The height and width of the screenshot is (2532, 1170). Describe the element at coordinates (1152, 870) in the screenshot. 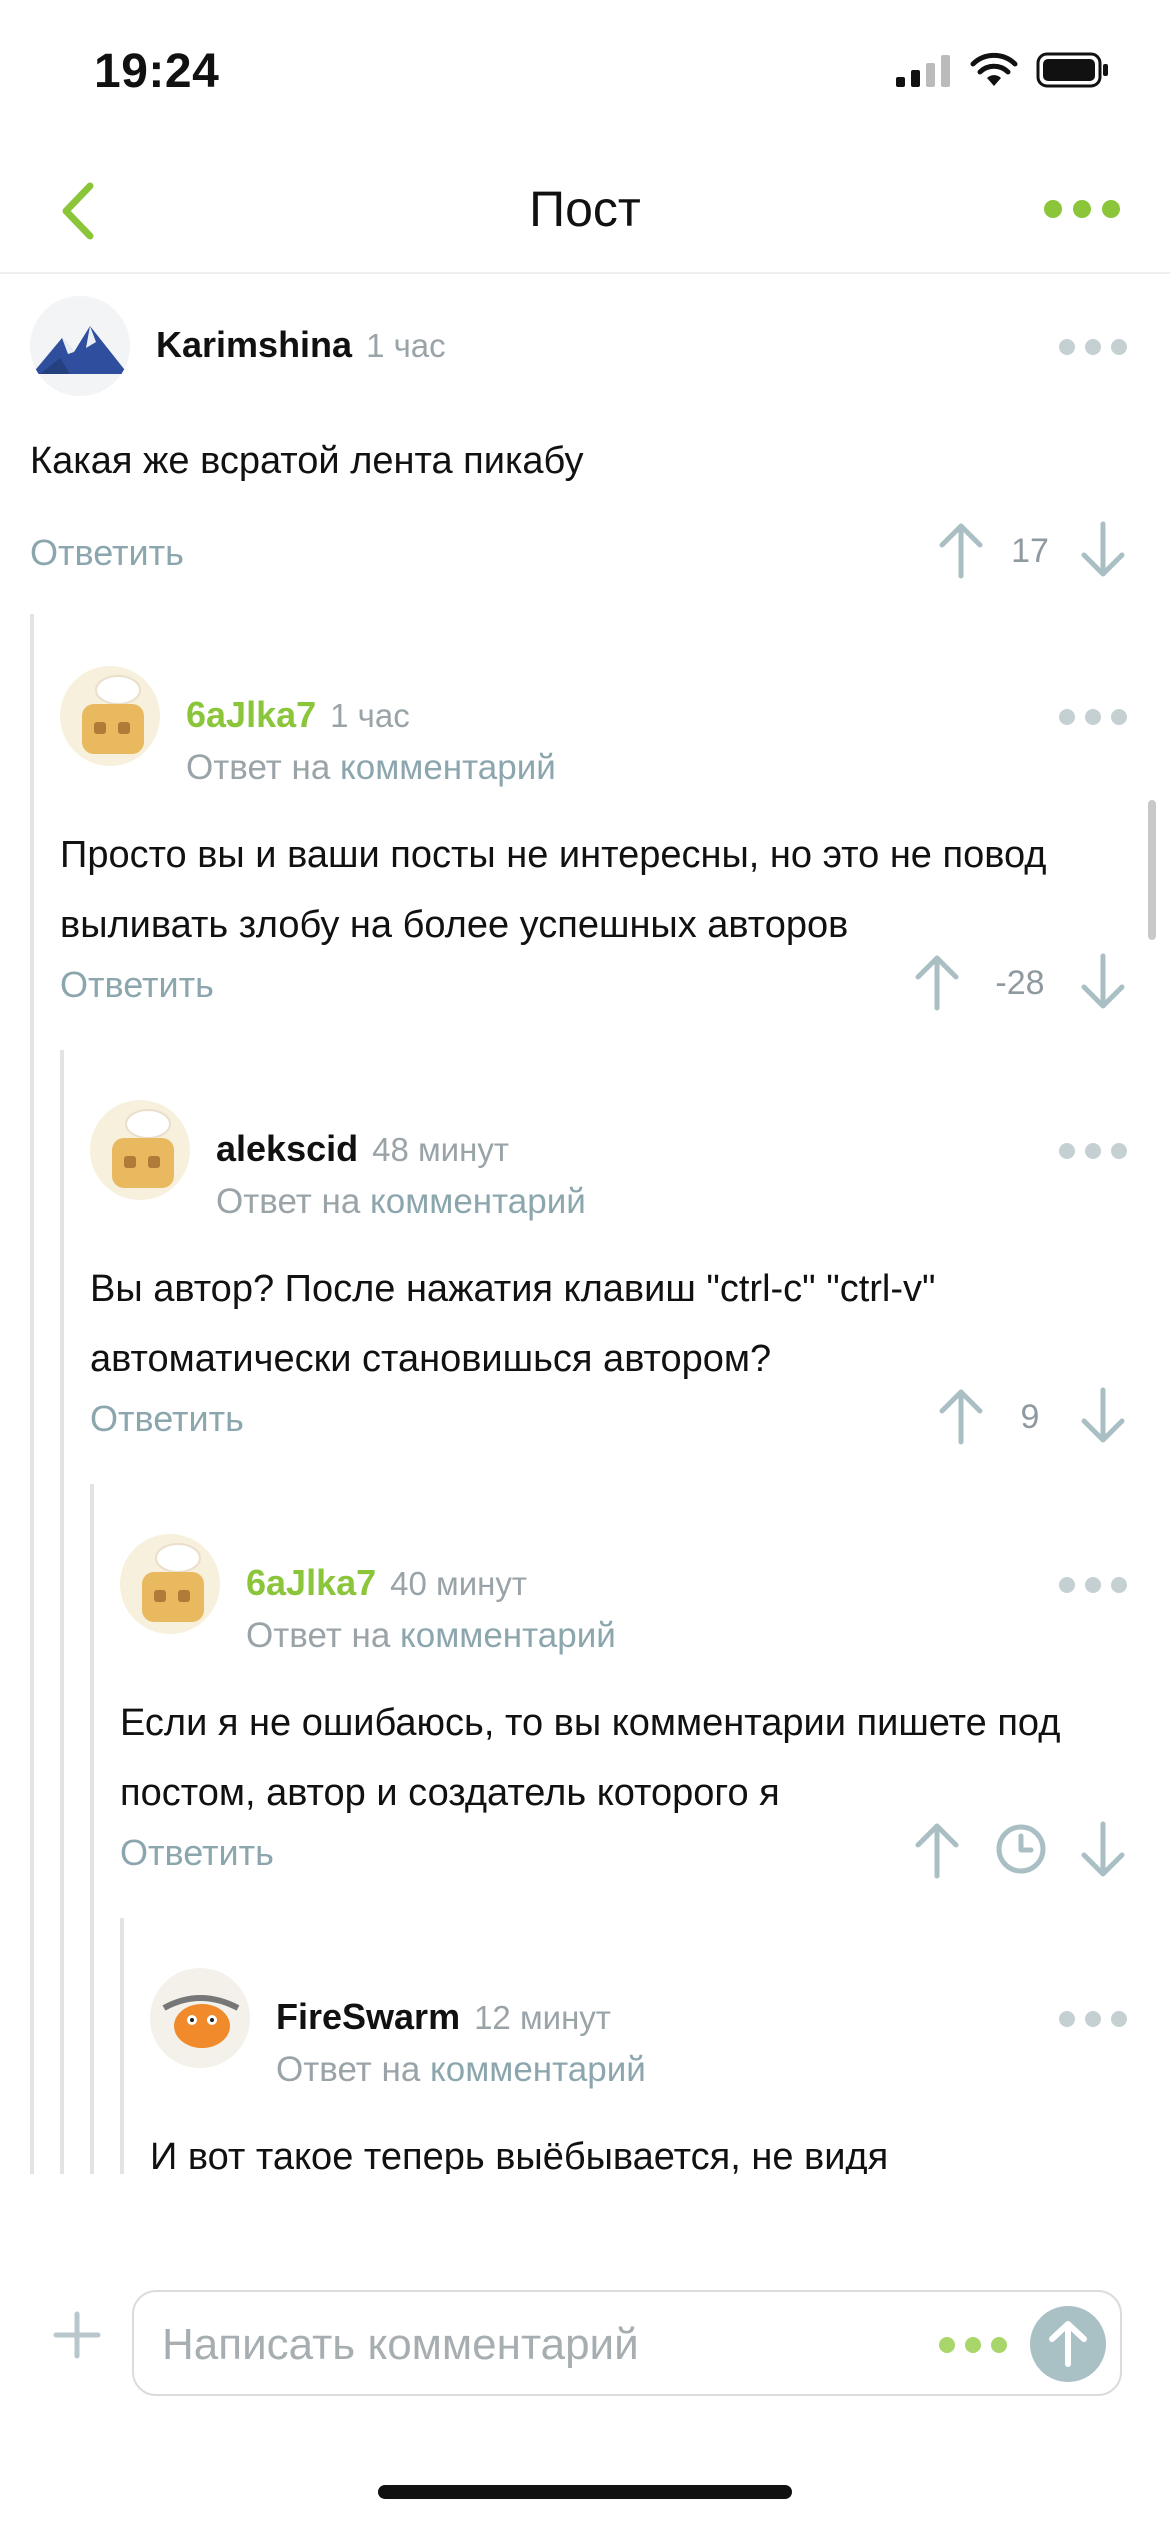

I see `scroll-indicator` at that location.